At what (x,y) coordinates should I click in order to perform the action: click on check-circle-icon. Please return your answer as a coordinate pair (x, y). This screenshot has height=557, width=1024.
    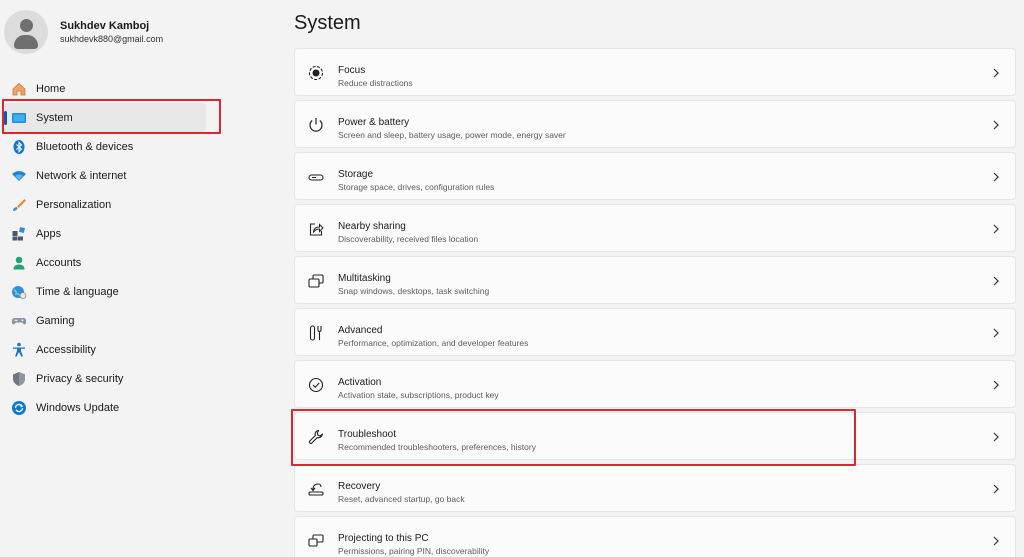
    Looking at the image, I should click on (316, 385).